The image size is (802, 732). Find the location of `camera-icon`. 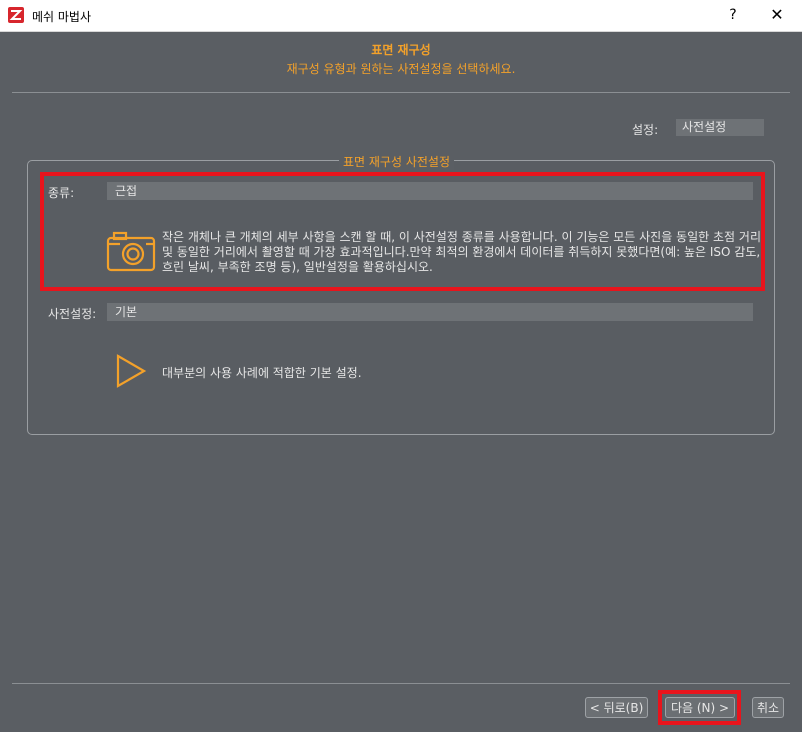

camera-icon is located at coordinates (131, 251).